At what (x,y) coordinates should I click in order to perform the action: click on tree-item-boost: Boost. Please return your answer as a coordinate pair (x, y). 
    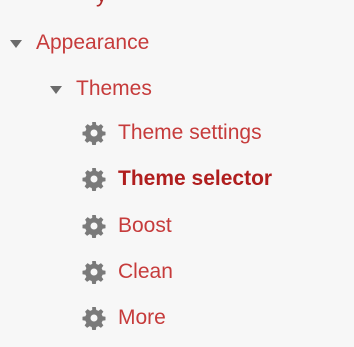
    Looking at the image, I should click on (127, 226).